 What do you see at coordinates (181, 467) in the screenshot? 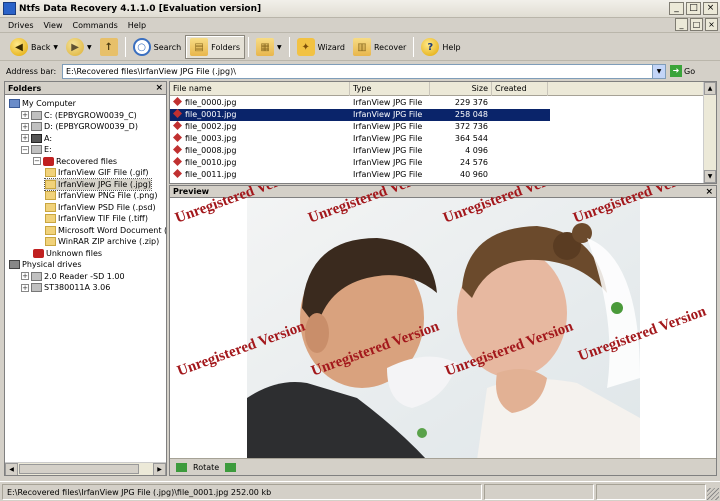
I see `rotate-left-icon` at bounding box center [181, 467].